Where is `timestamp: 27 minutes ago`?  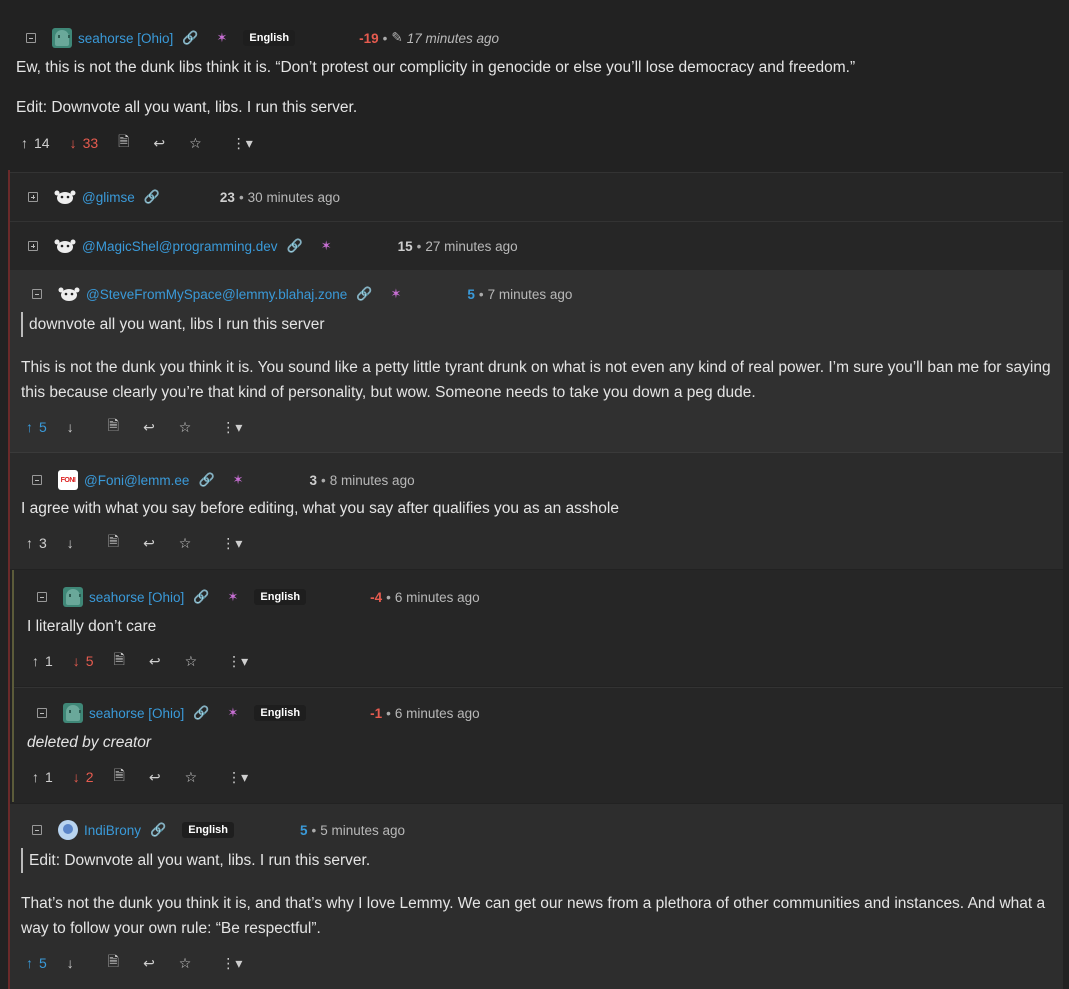
timestamp: 27 minutes ago is located at coordinates (471, 246).